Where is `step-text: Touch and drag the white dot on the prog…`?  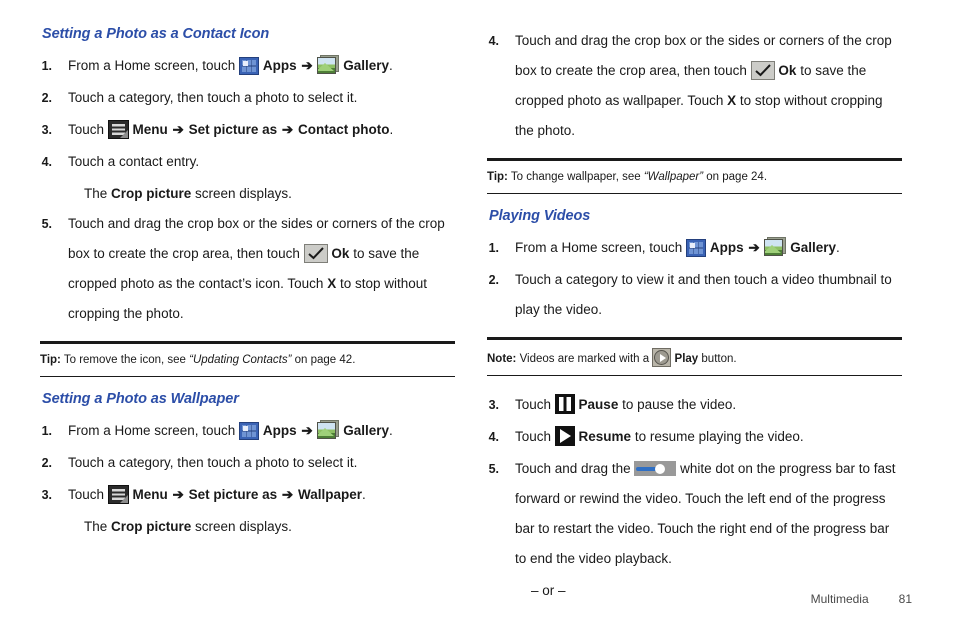
step-text: Touch and drag the white dot on the prog… is located at coordinates (705, 513).